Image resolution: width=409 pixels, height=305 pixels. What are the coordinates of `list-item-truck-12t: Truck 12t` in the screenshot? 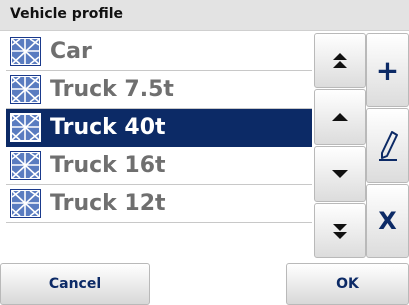 It's located at (159, 204).